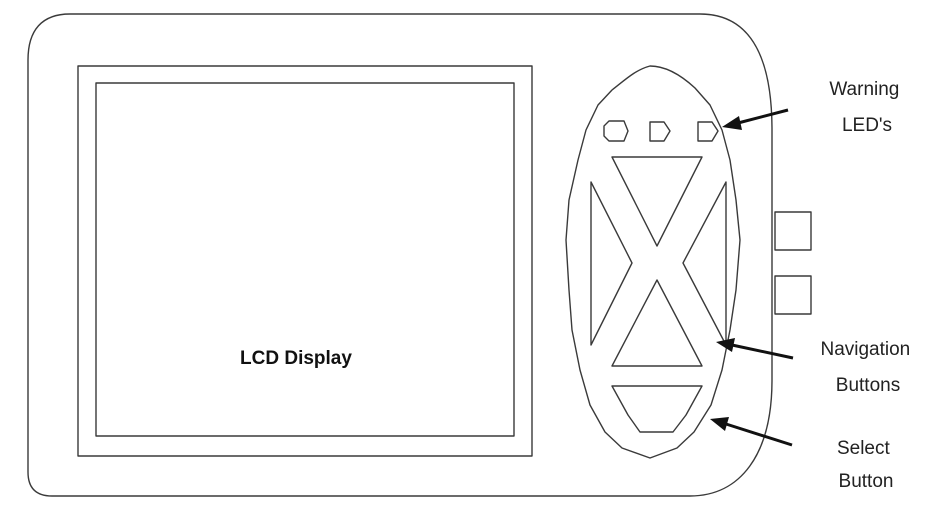 This screenshot has height=507, width=930. What do you see at coordinates (657, 323) in the screenshot?
I see `nav-button-down` at bounding box center [657, 323].